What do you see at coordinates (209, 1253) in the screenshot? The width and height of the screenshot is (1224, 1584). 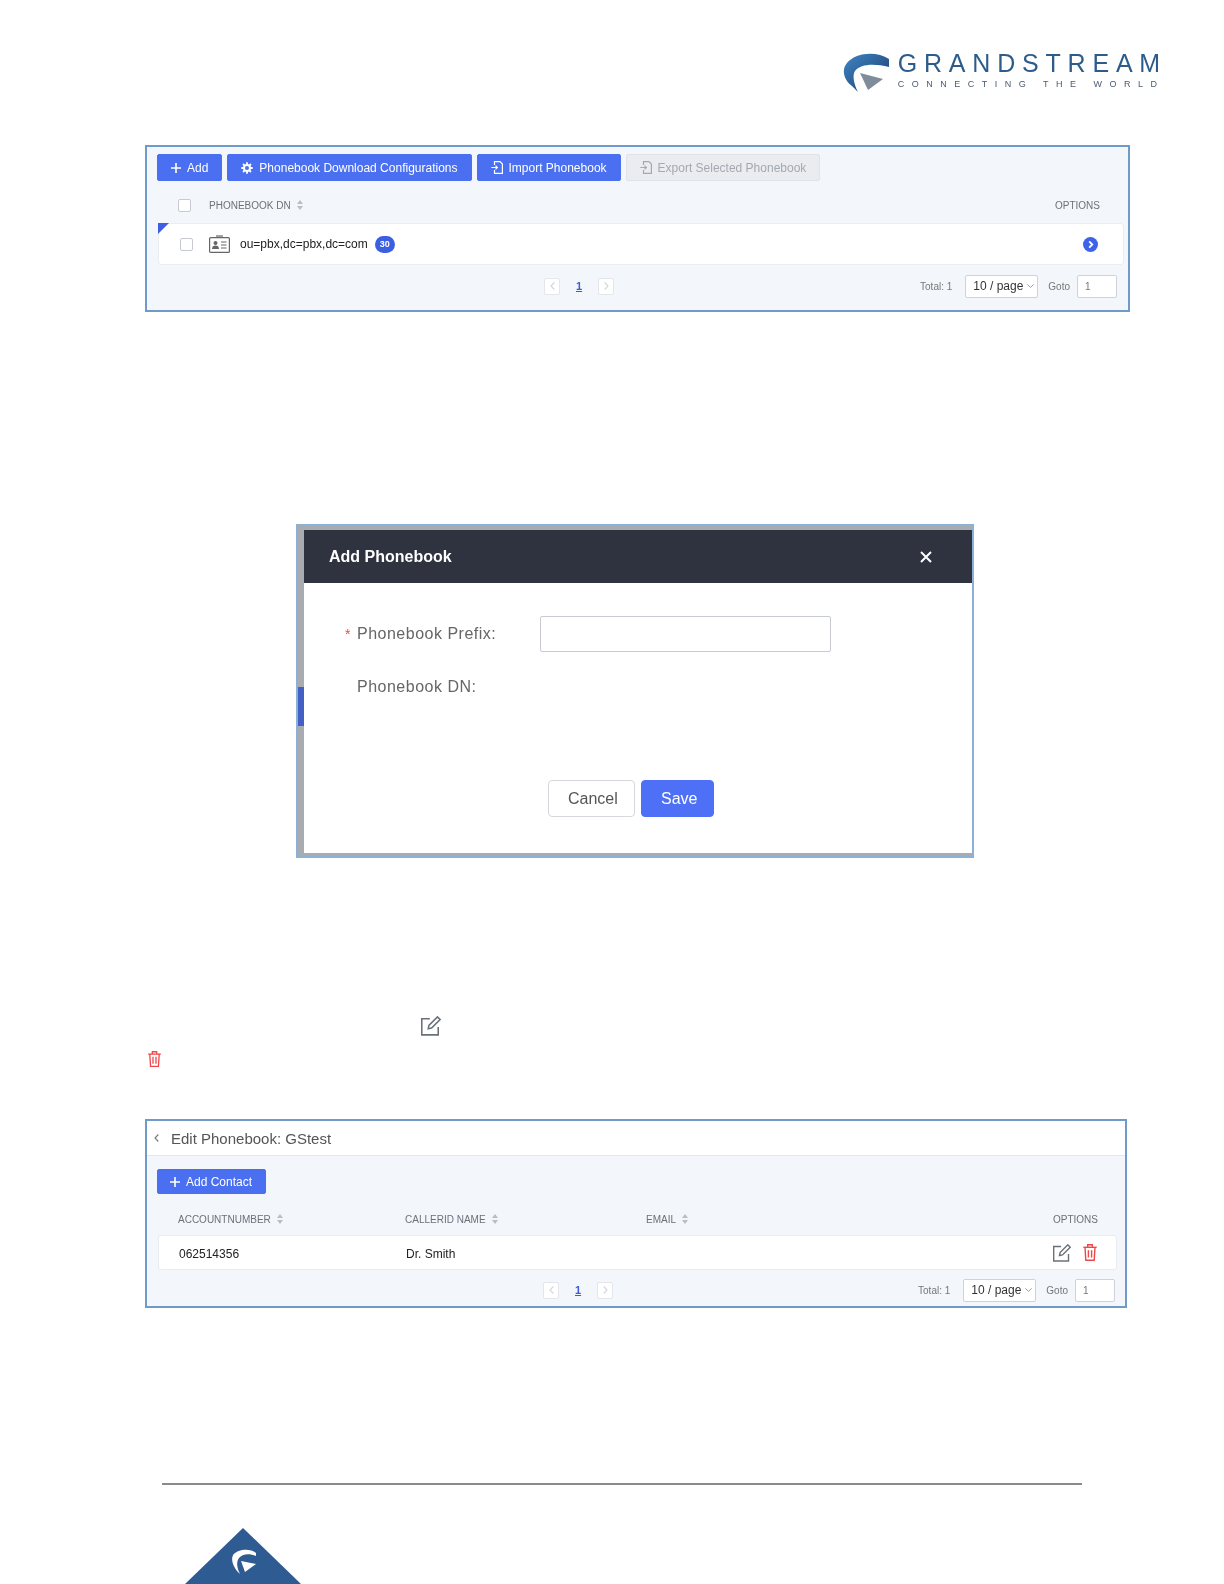 I see `table-cell: 062514356` at bounding box center [209, 1253].